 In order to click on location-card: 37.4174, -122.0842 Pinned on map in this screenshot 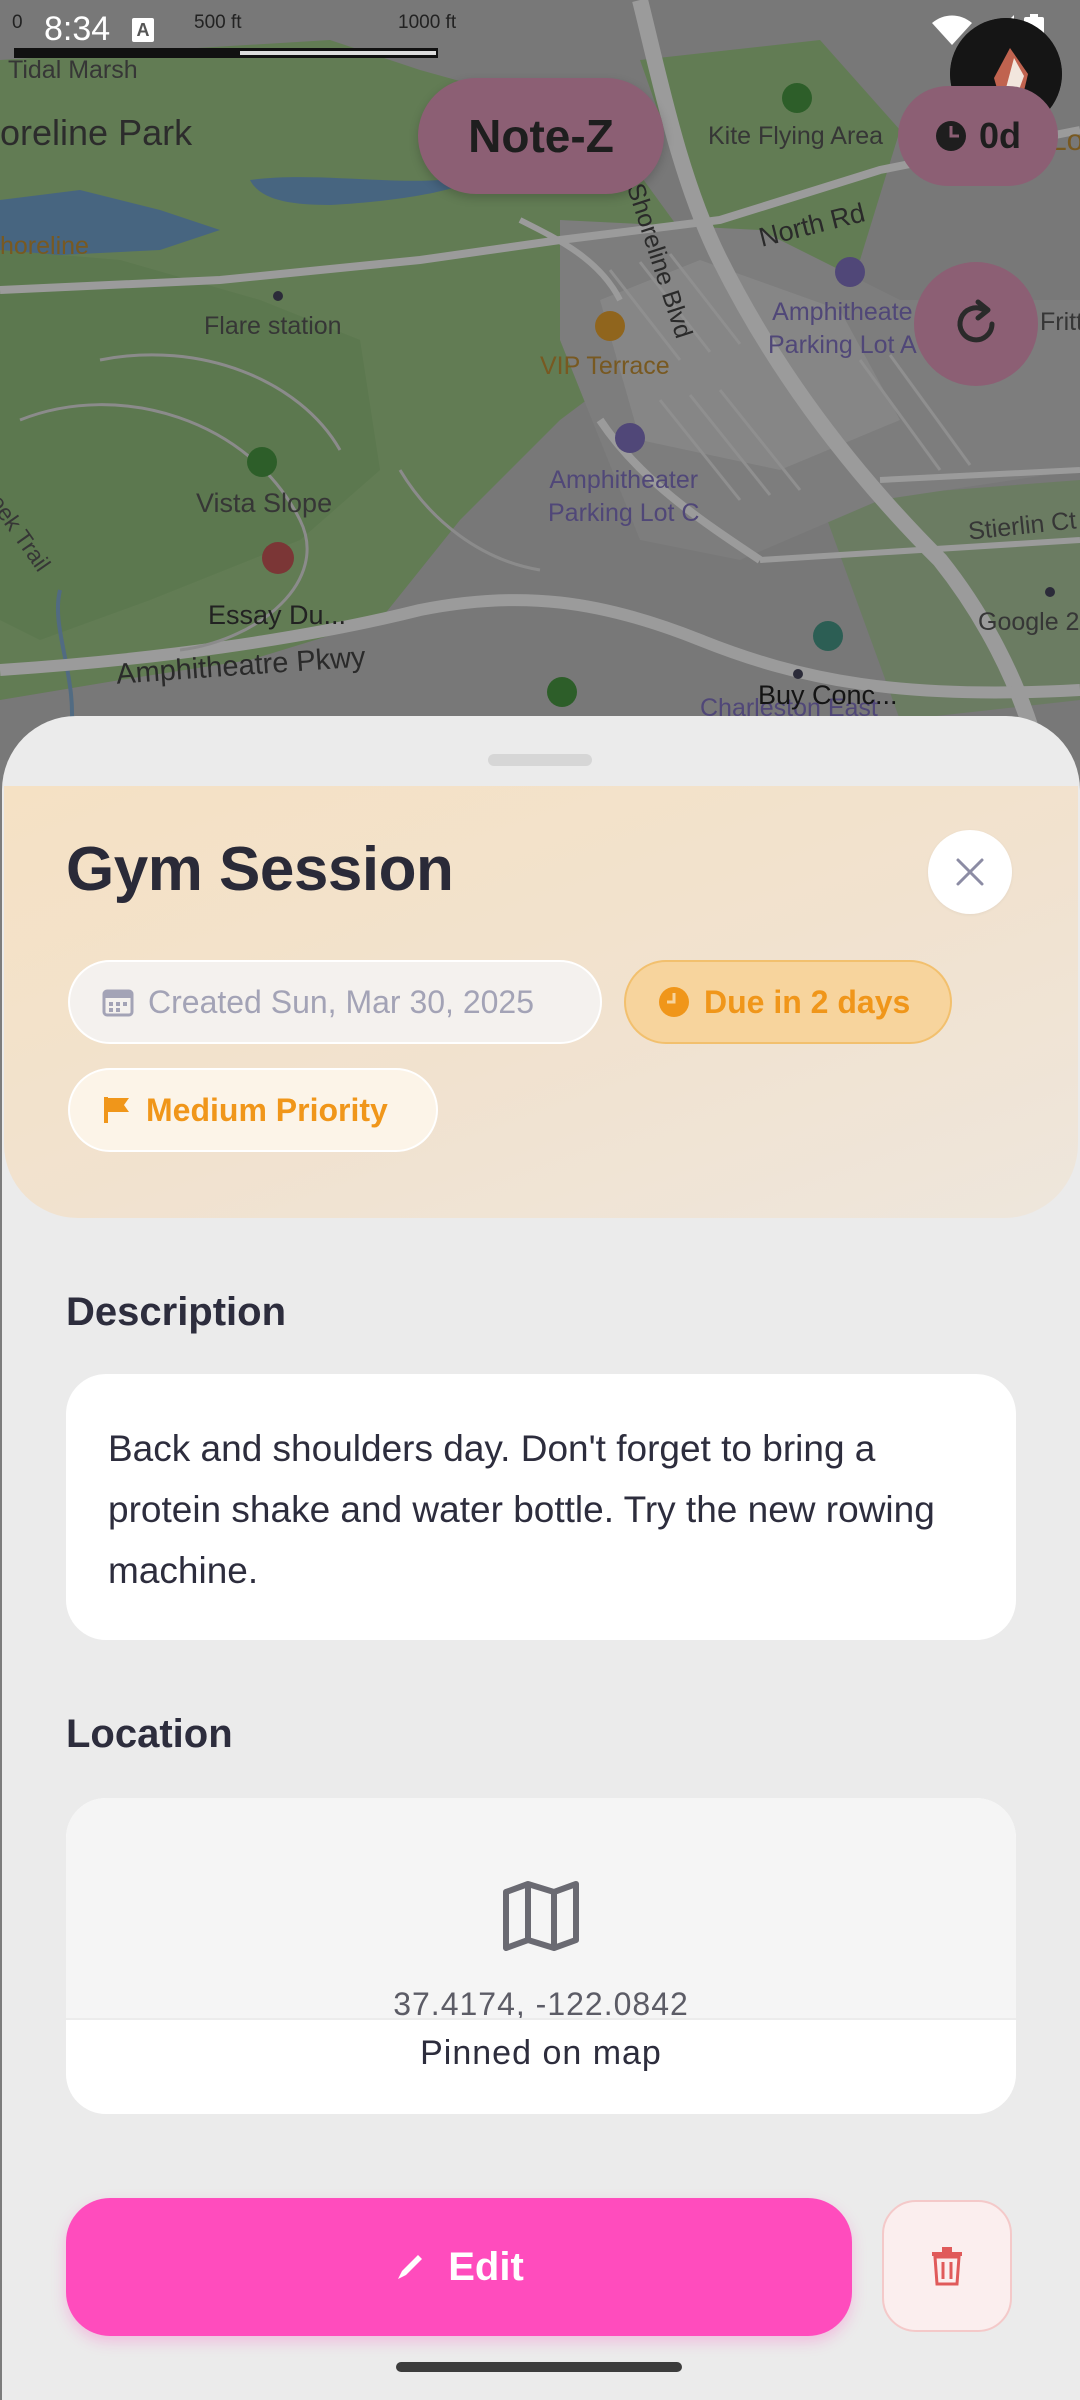, I will do `click(541, 1956)`.